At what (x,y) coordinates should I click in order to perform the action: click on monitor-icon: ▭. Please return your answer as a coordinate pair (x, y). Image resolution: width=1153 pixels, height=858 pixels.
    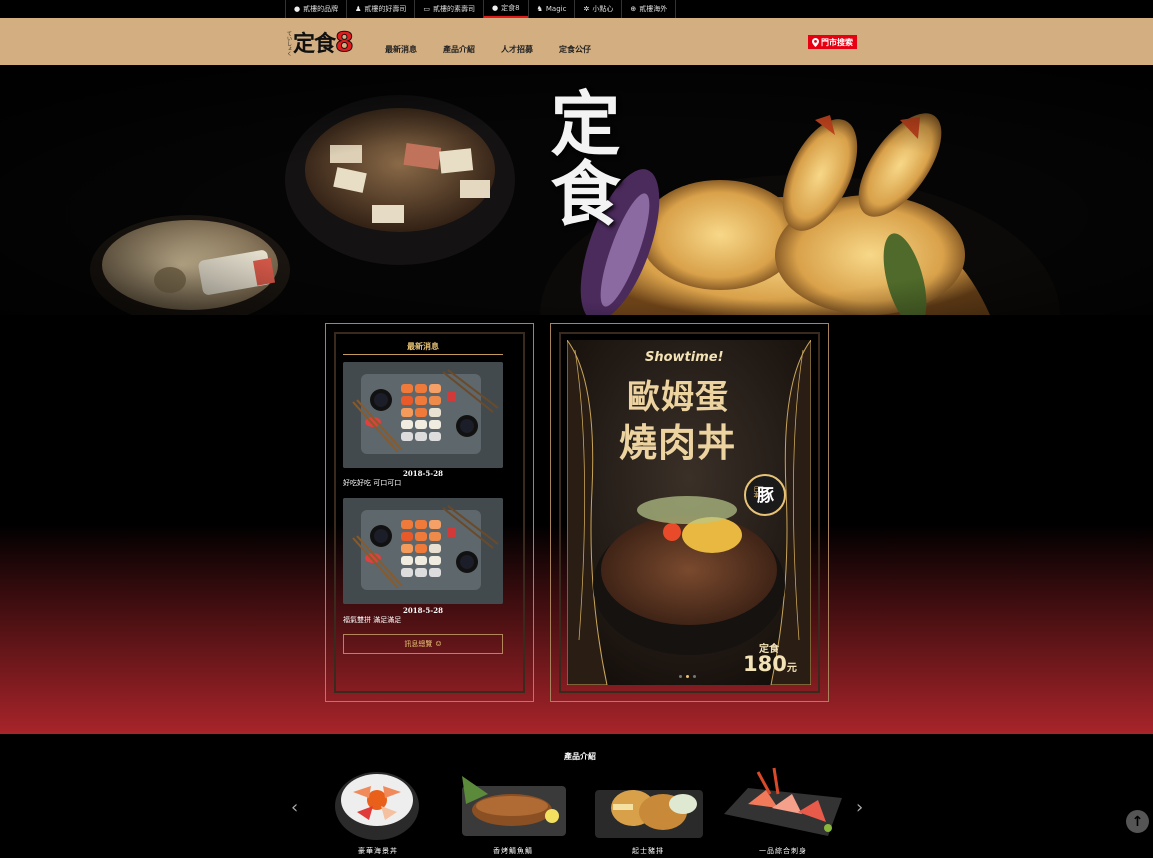
    Looking at the image, I should click on (427, 9).